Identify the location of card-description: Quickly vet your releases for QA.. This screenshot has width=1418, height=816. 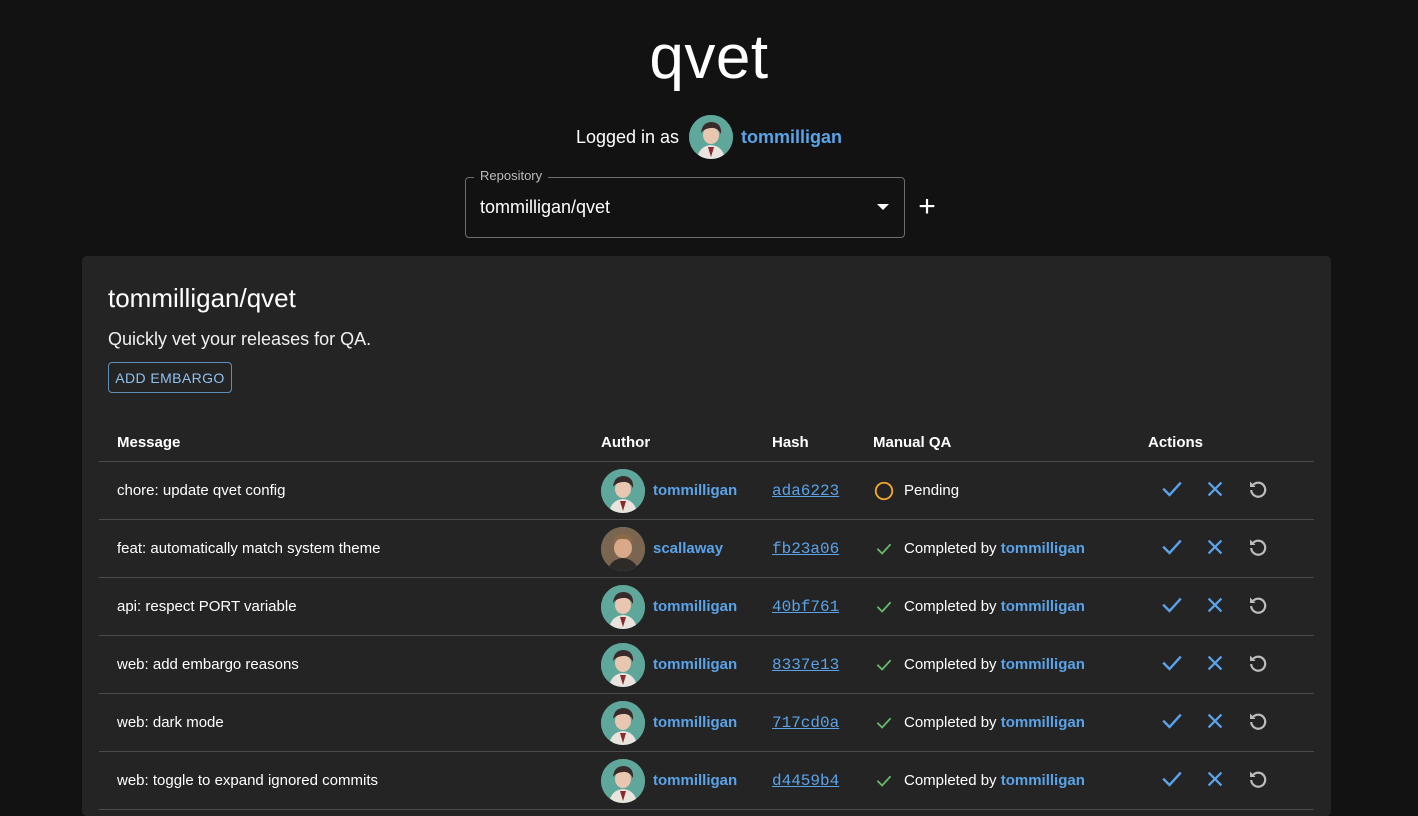
(240, 339).